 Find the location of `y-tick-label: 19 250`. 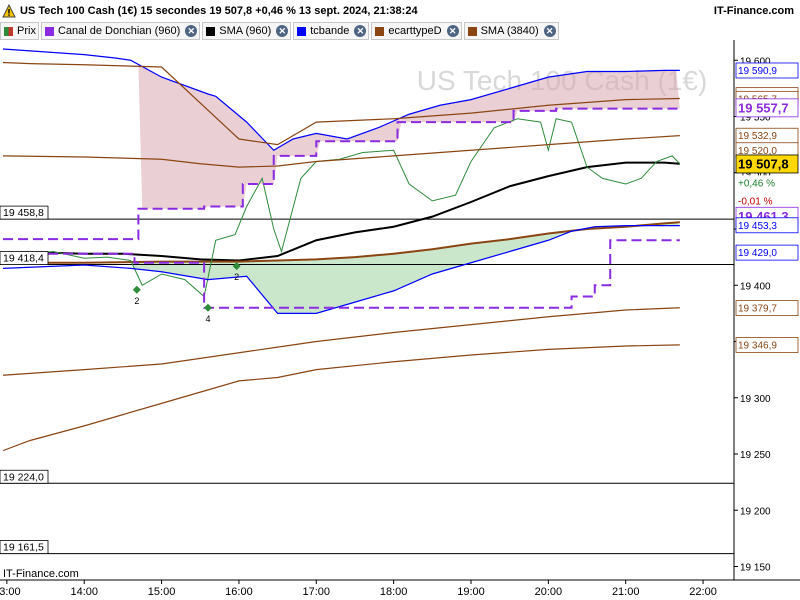

y-tick-label: 19 250 is located at coordinates (755, 455).